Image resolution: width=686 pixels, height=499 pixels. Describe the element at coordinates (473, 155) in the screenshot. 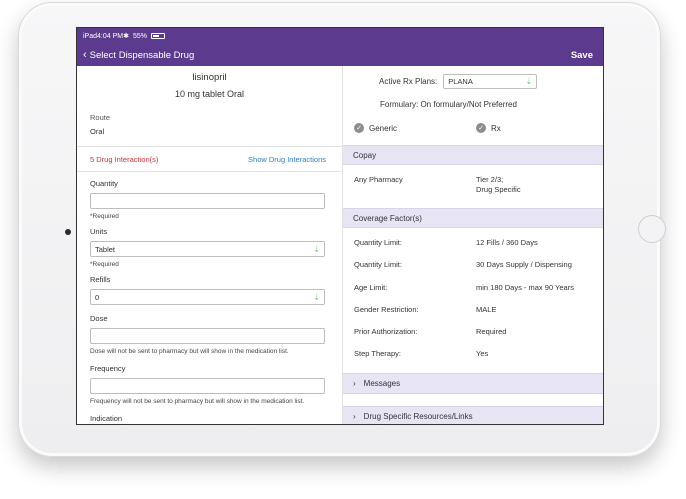

I see `copay-header: Copay` at that location.